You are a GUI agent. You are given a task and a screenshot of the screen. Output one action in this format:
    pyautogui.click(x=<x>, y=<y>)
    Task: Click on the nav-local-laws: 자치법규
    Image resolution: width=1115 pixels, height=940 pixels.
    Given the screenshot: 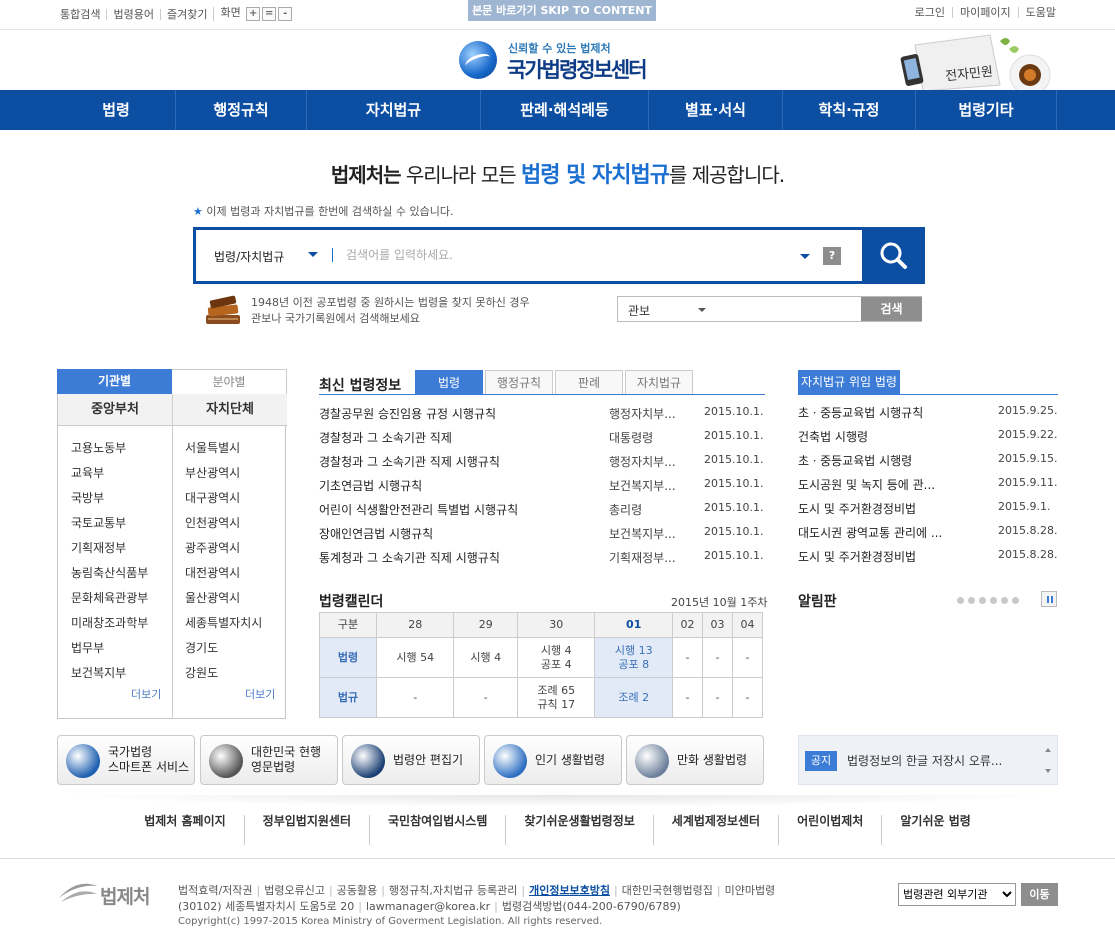 What is the action you would take?
    pyautogui.click(x=393, y=110)
    